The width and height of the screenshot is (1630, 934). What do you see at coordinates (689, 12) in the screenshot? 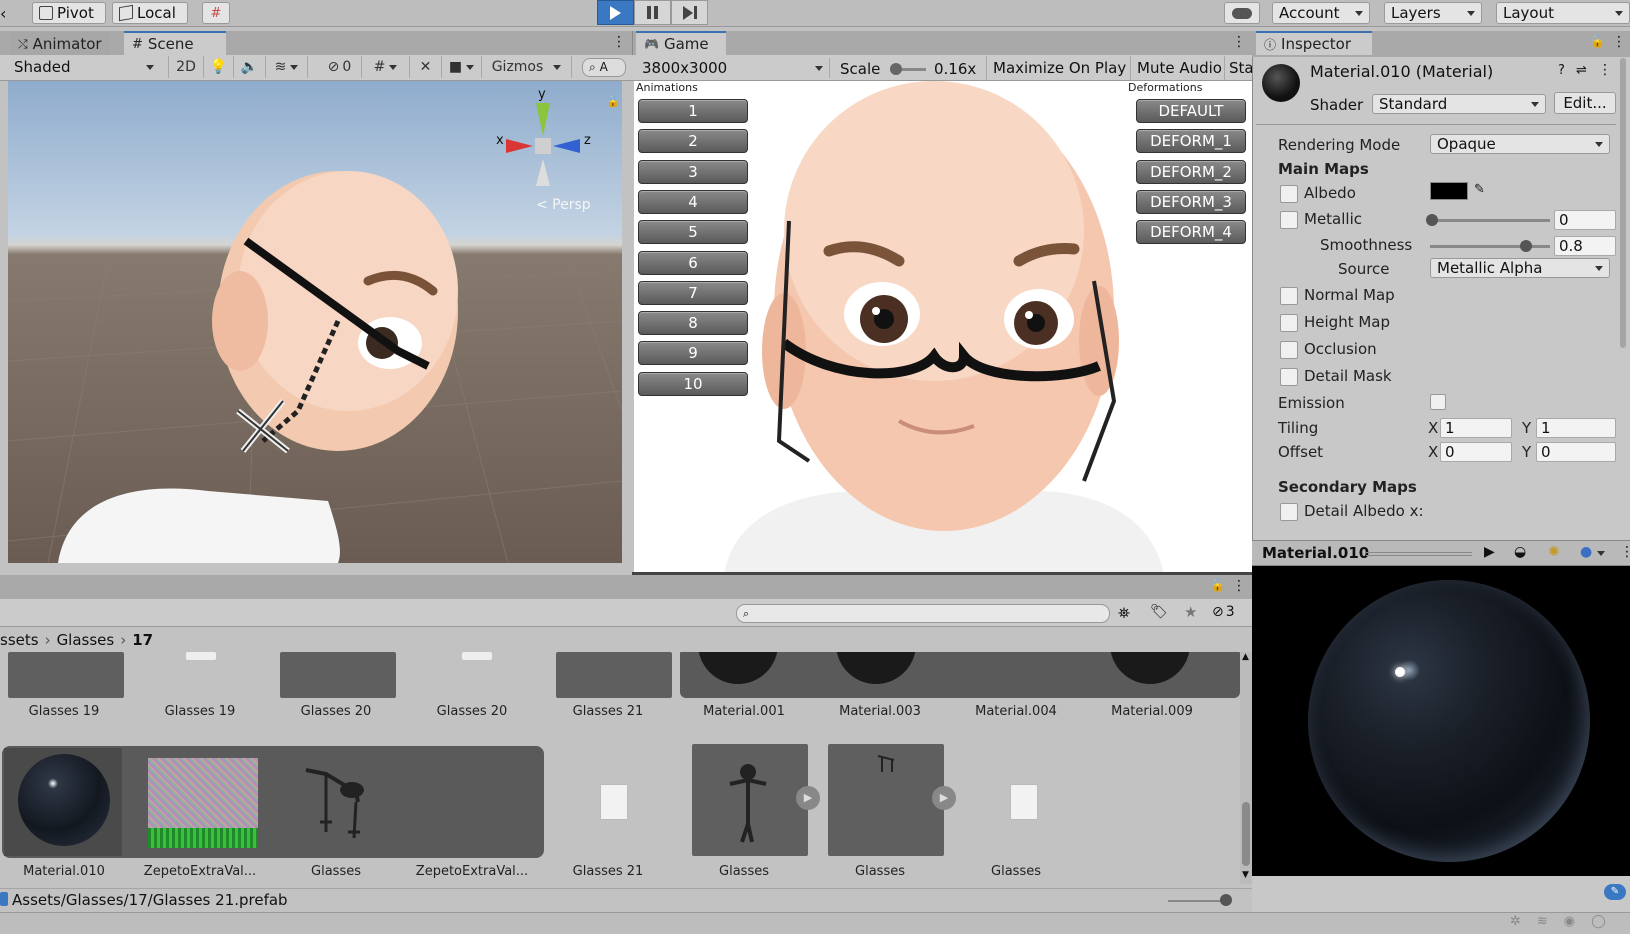
I see `step-button` at bounding box center [689, 12].